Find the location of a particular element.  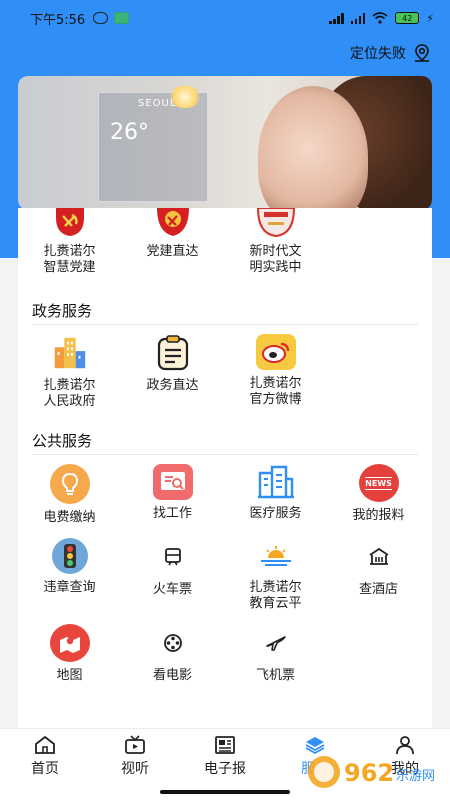

service-tile-people-government: 扎赉诺尔 人民政府 is located at coordinates (69, 372).